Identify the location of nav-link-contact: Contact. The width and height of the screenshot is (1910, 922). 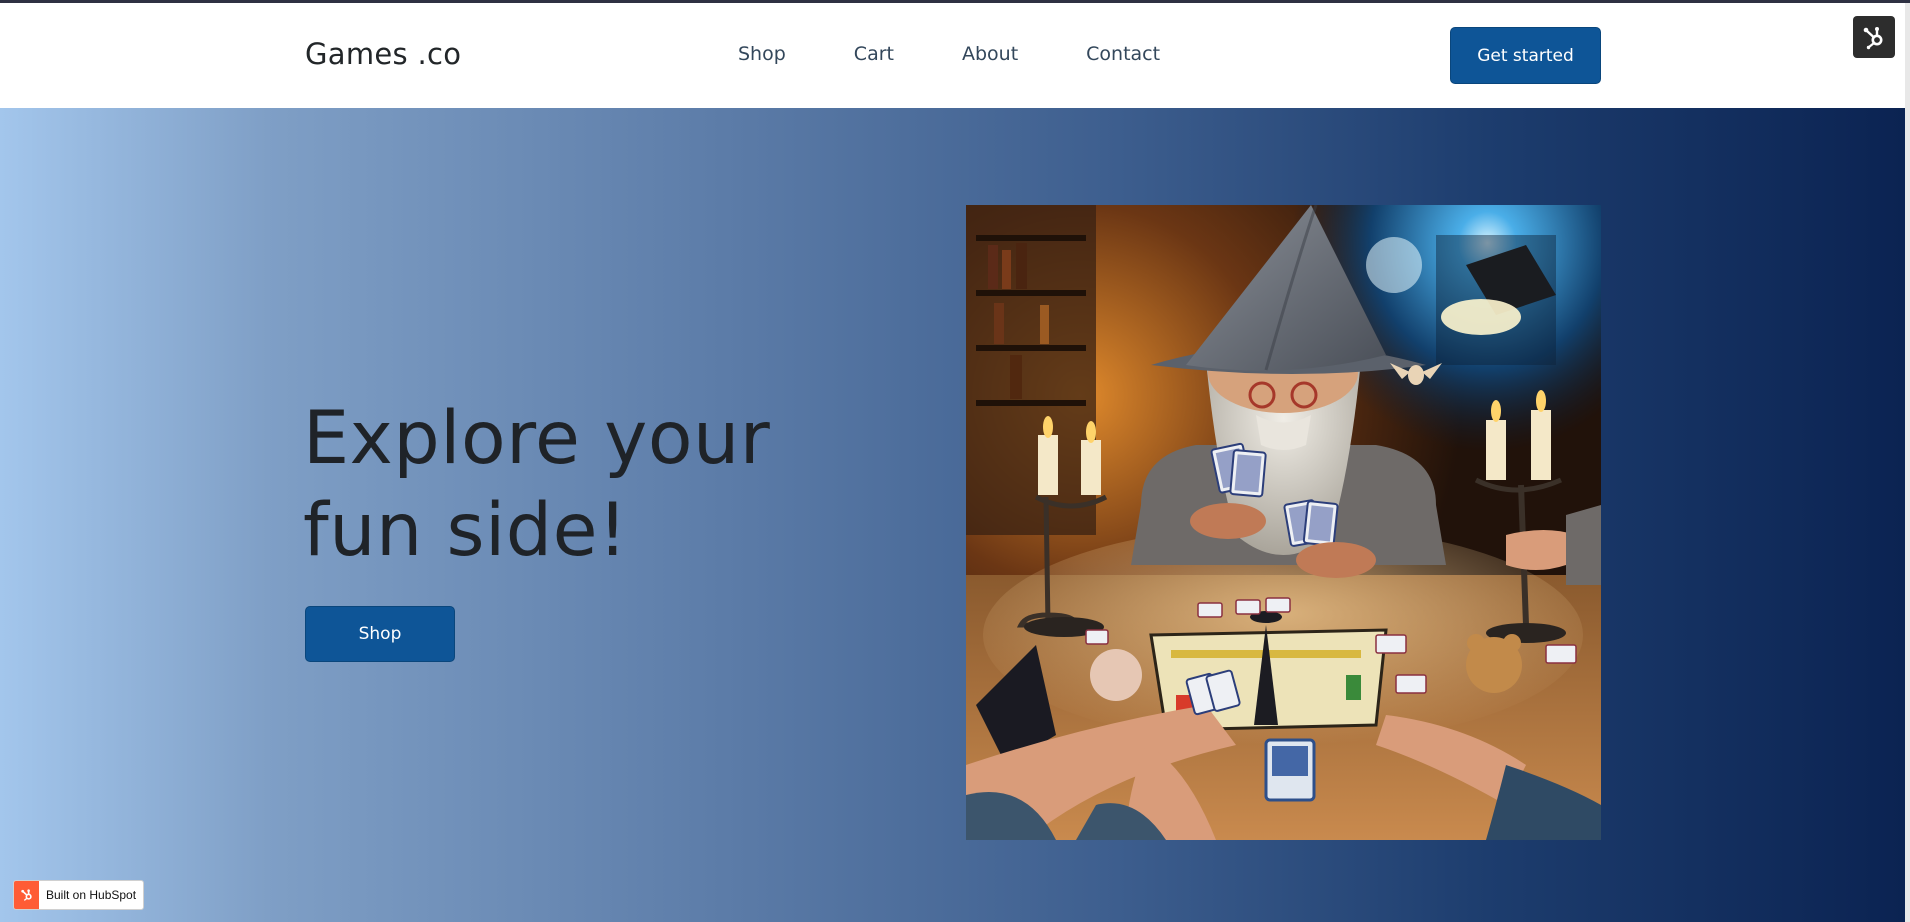
(1123, 54).